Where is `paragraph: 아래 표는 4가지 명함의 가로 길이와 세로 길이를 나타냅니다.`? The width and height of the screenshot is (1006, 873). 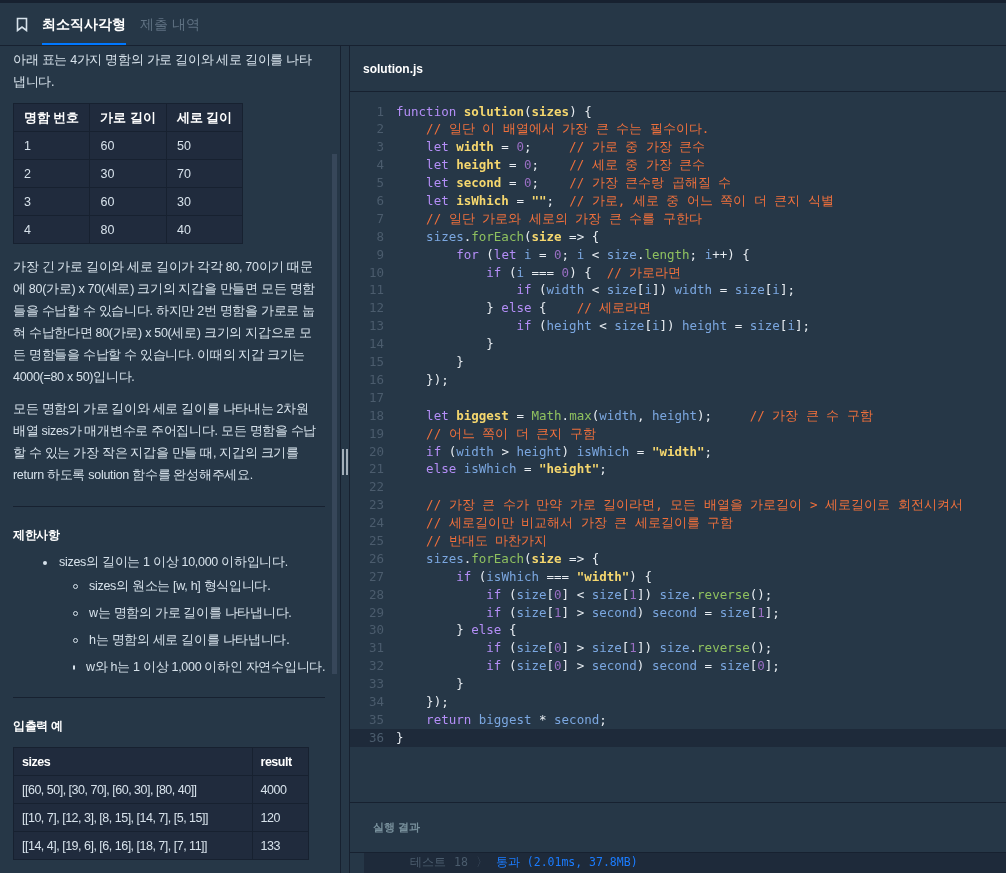 paragraph: 아래 표는 4가지 명함의 가로 길이와 세로 길이를 나타냅니다. is located at coordinates (163, 71).